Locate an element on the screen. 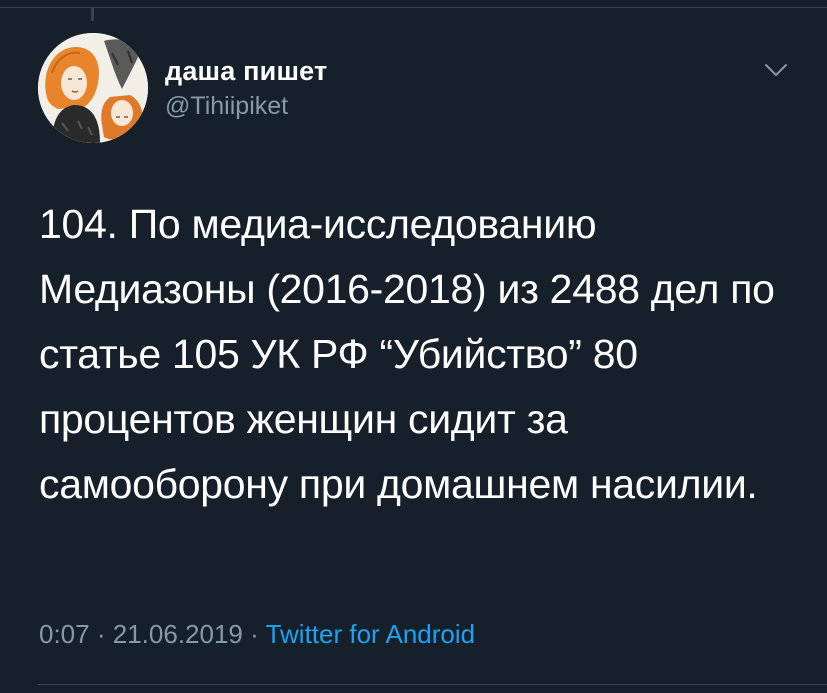 The image size is (827, 693). author-display-name: даша пишет is located at coordinates (246, 71).